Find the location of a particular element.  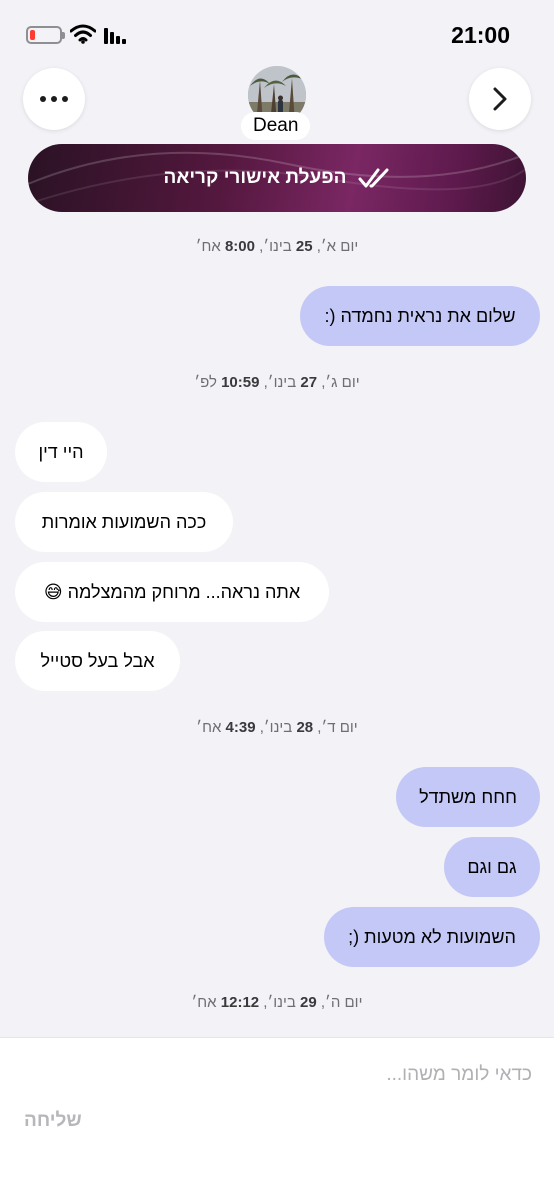

date-separator: יום ד׳, 28 בינו׳, 4:39 אח׳ is located at coordinates (277, 727).